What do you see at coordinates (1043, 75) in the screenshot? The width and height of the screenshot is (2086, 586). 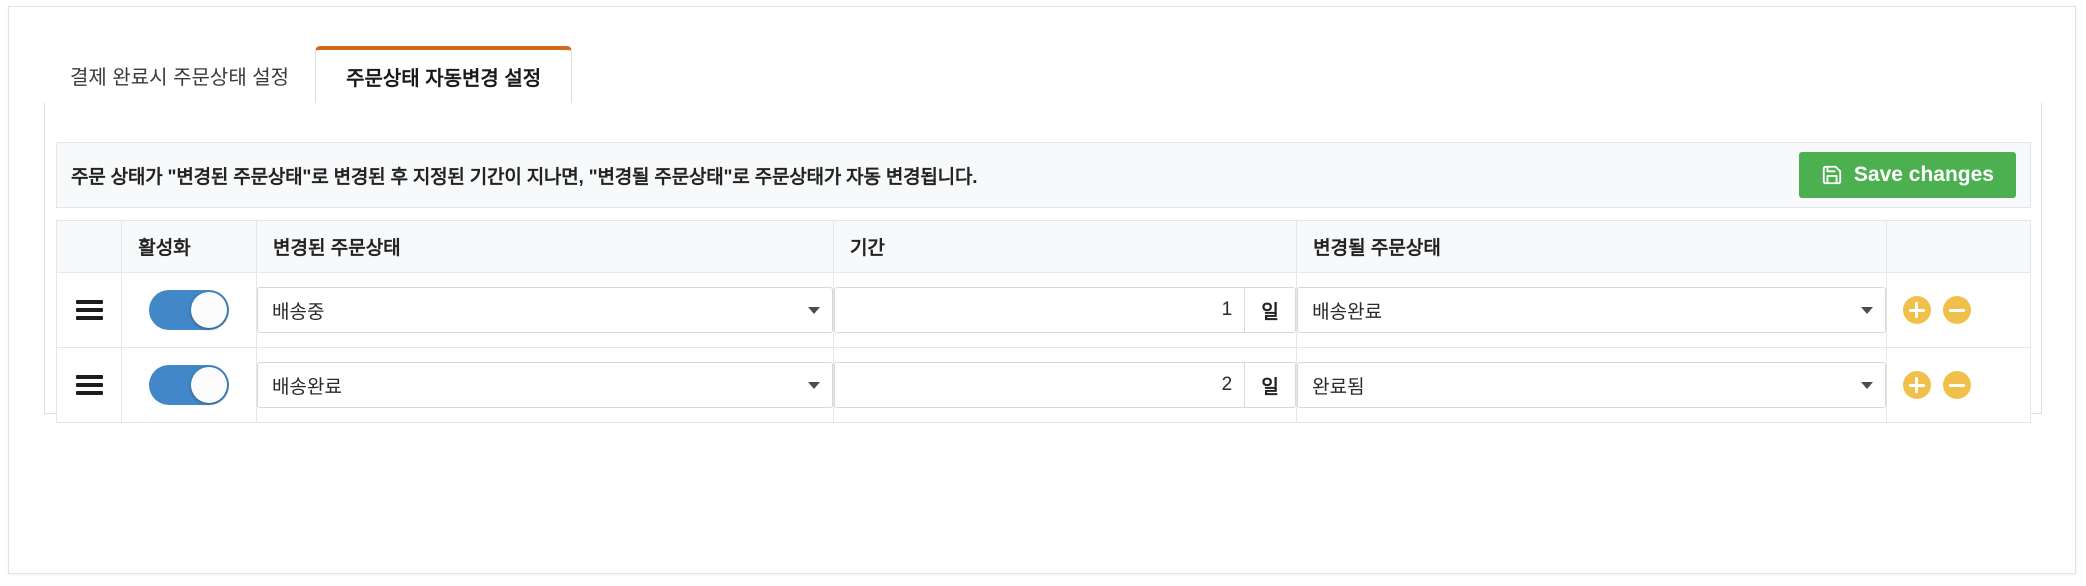 I see `tab-strip: 결제 완료시 주문상태 설정 주문상태 자동변경 설정` at bounding box center [1043, 75].